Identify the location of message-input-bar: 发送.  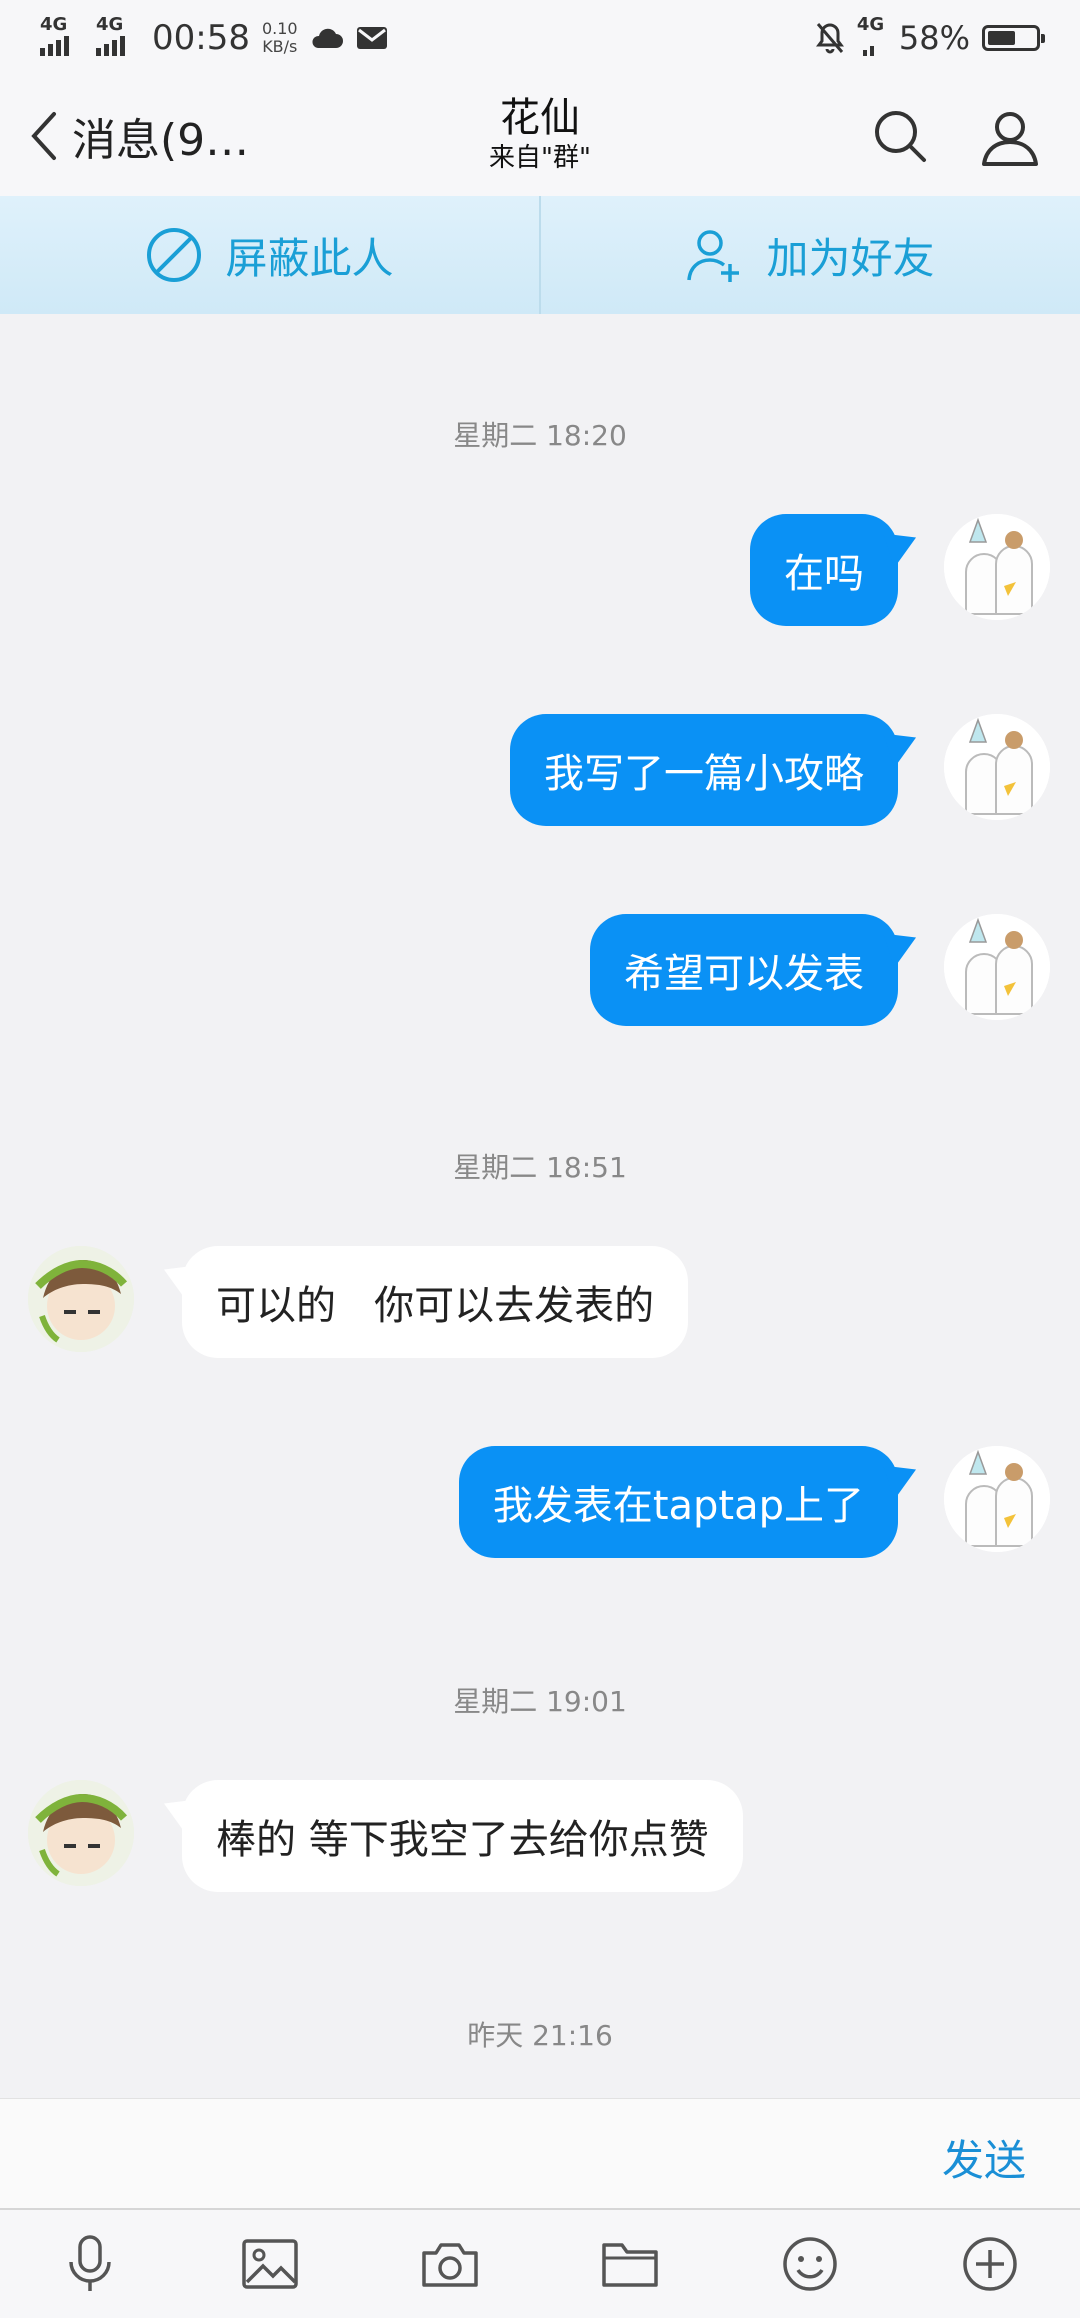
(540, 2153).